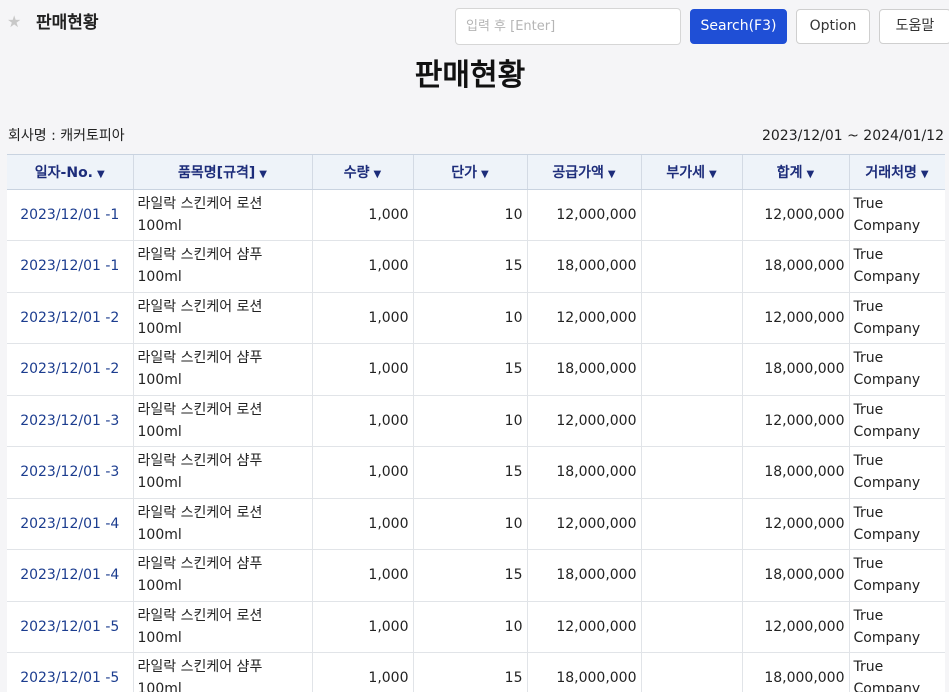 This screenshot has height=692, width=949. Describe the element at coordinates (568, 26) in the screenshot. I see `search-input` at that location.